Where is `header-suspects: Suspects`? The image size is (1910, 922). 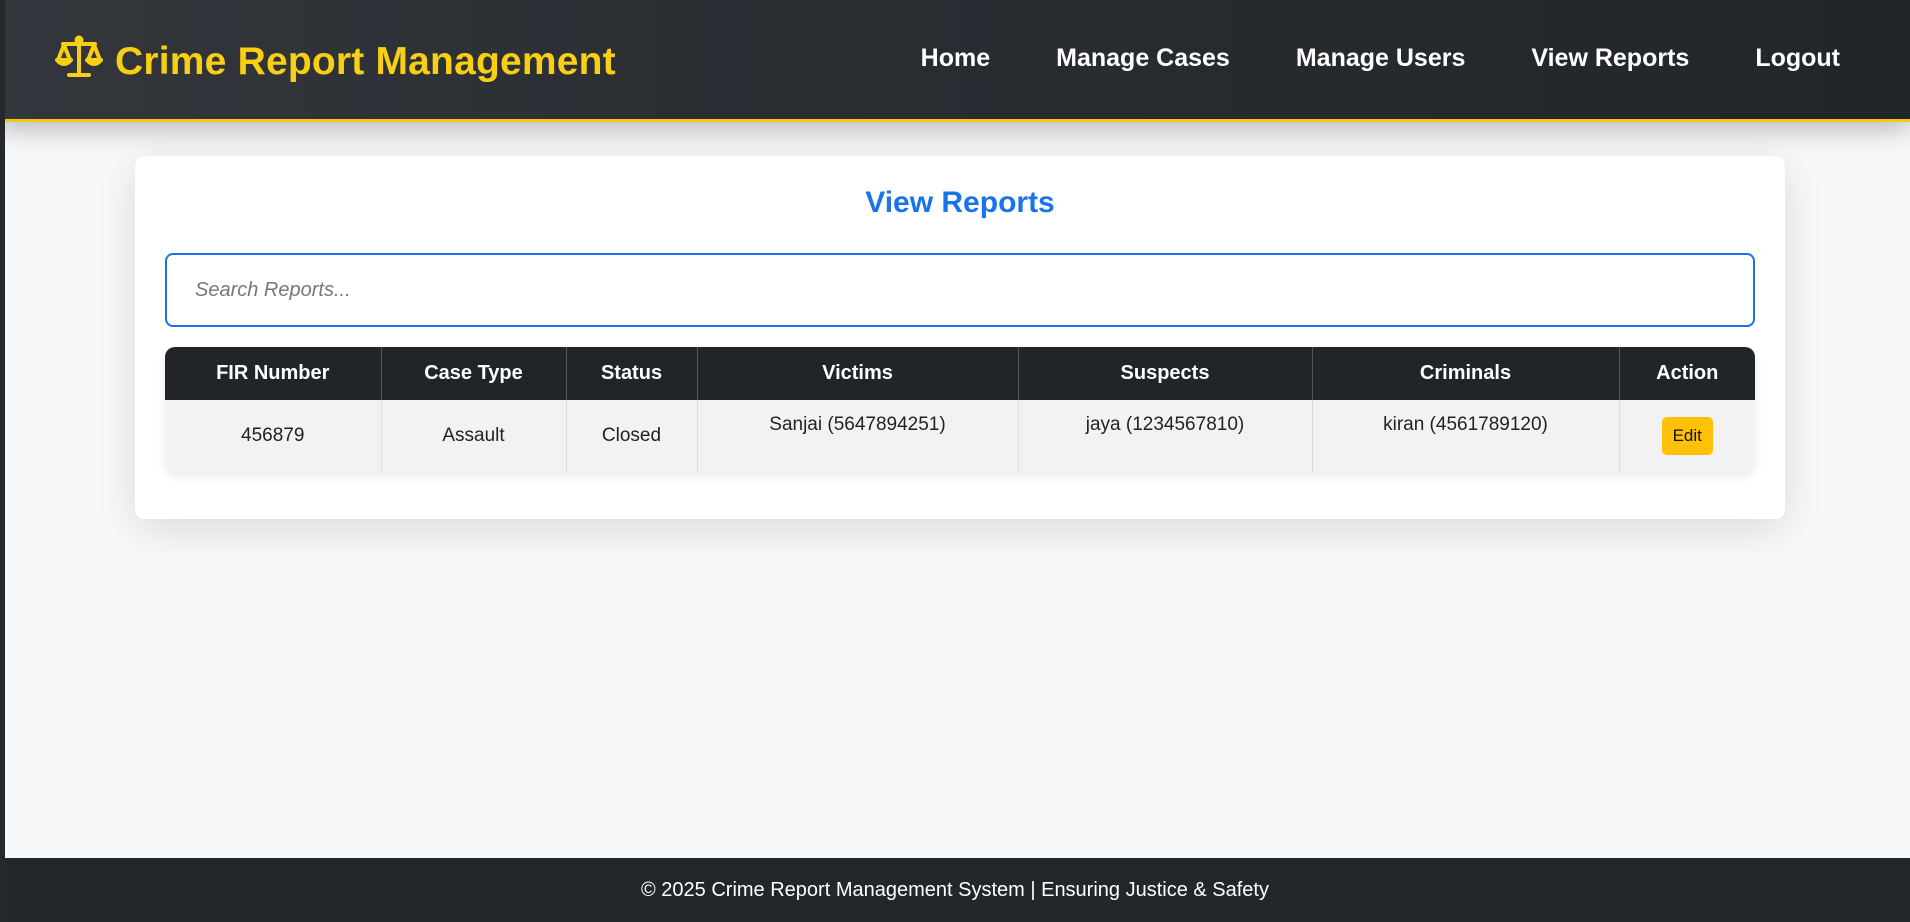
header-suspects: Suspects is located at coordinates (1165, 373).